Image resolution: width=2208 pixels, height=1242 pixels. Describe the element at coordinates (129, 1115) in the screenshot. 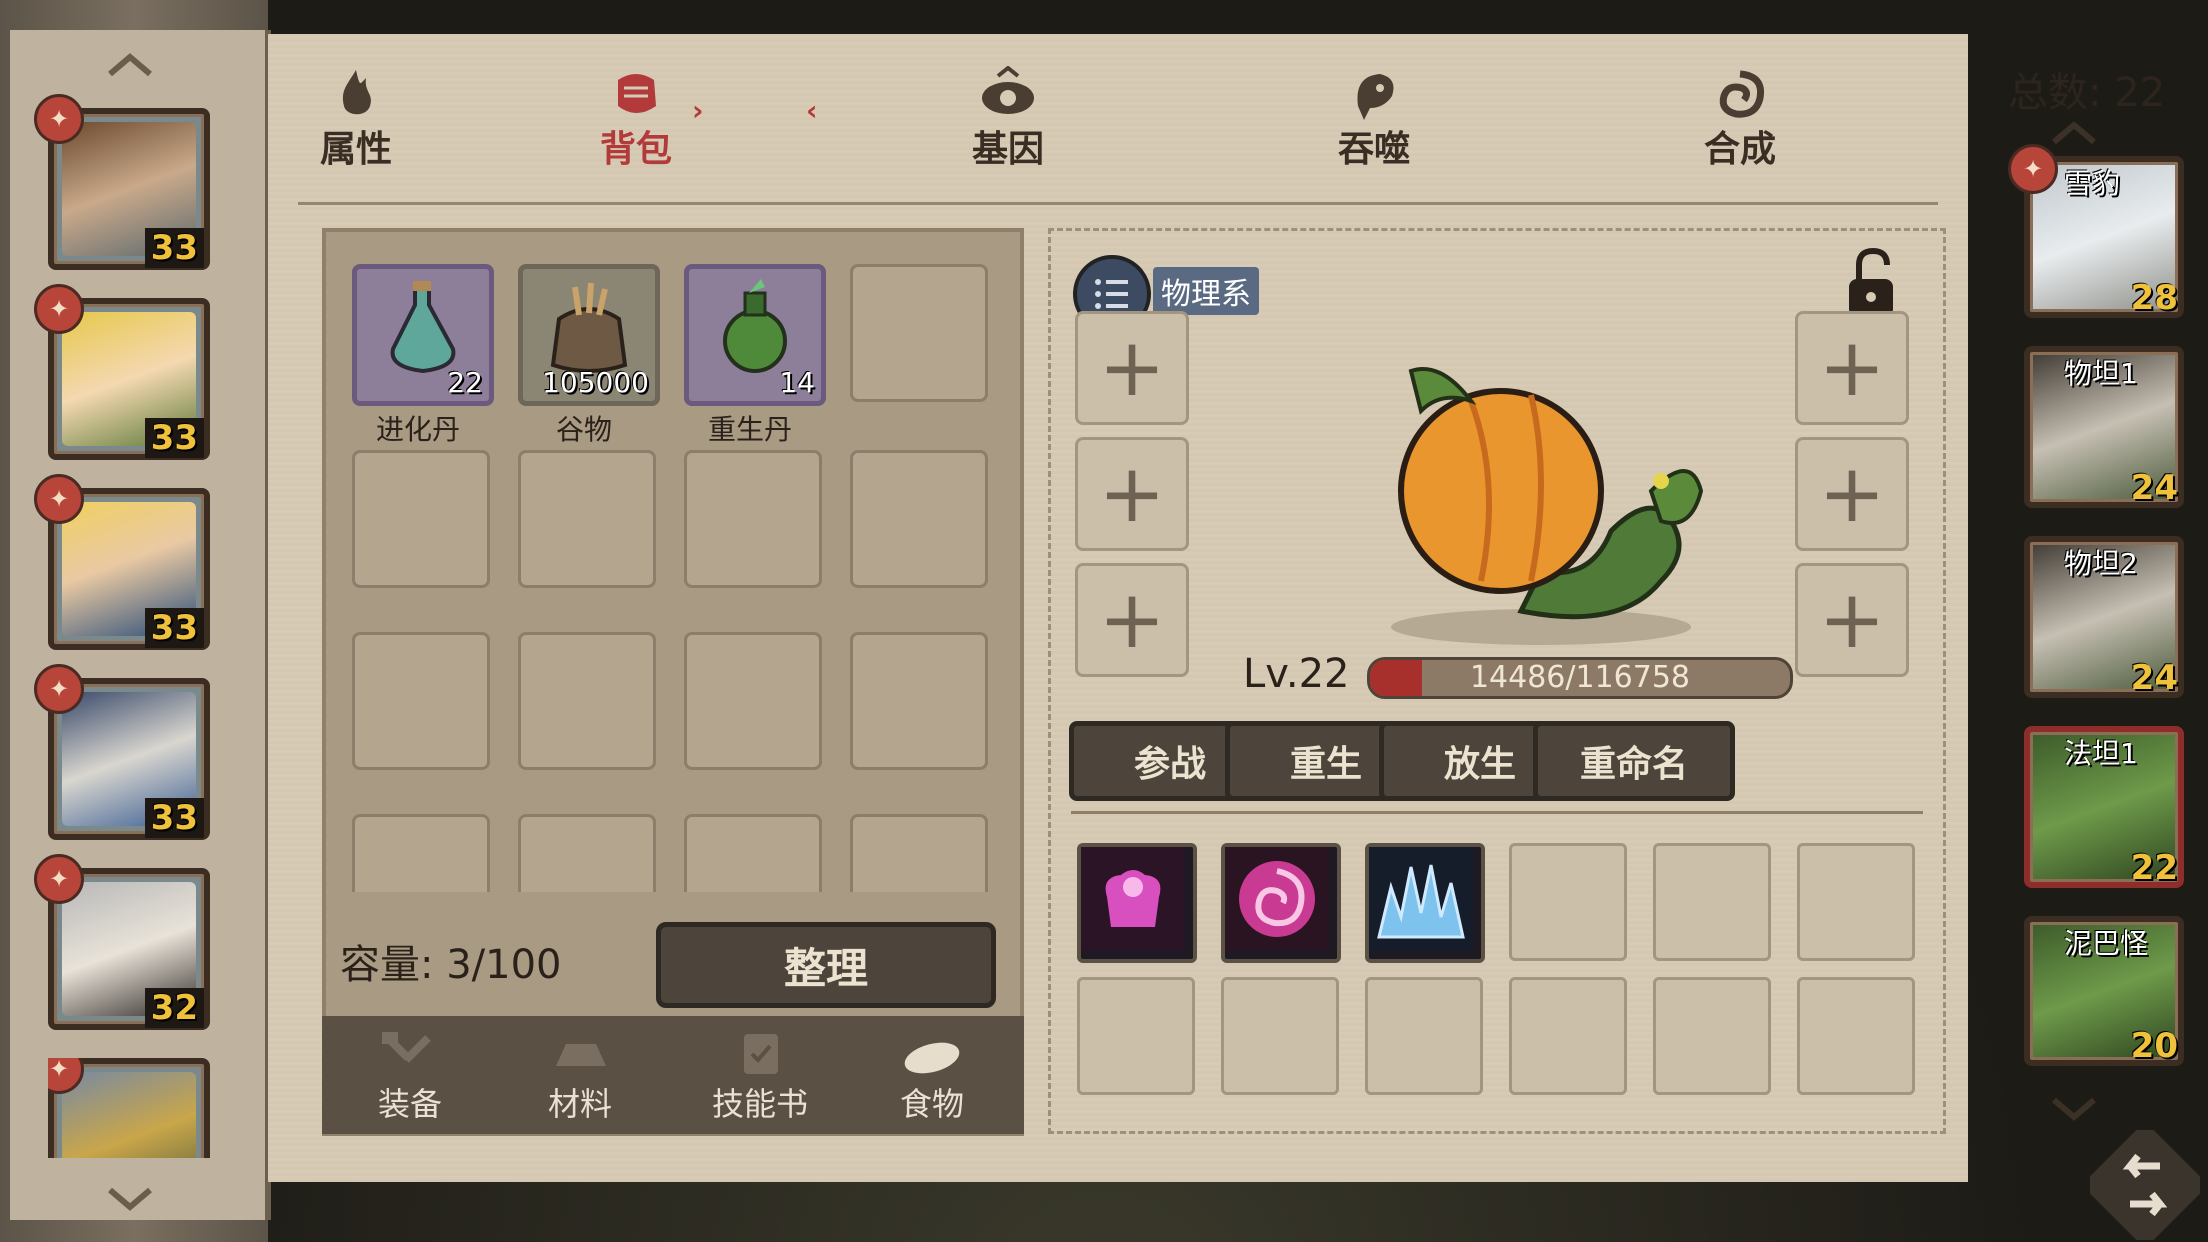

I see `hero-portrait` at that location.